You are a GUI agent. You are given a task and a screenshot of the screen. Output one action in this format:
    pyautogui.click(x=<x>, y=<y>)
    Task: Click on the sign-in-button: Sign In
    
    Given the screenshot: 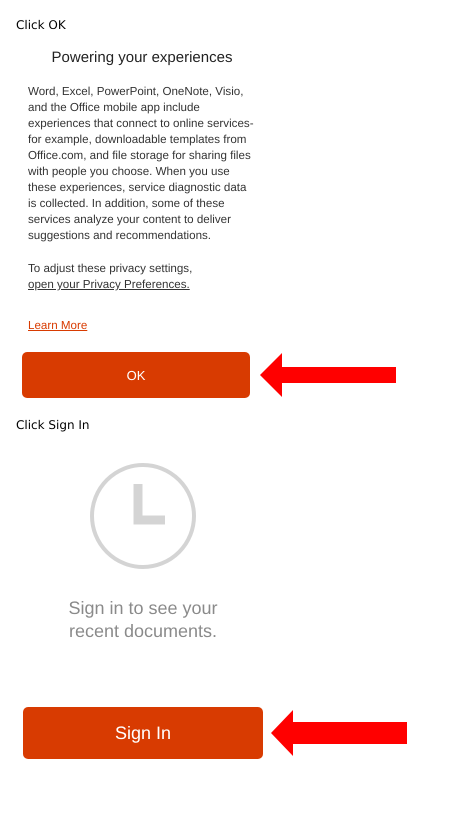 What is the action you would take?
    pyautogui.click(x=143, y=733)
    